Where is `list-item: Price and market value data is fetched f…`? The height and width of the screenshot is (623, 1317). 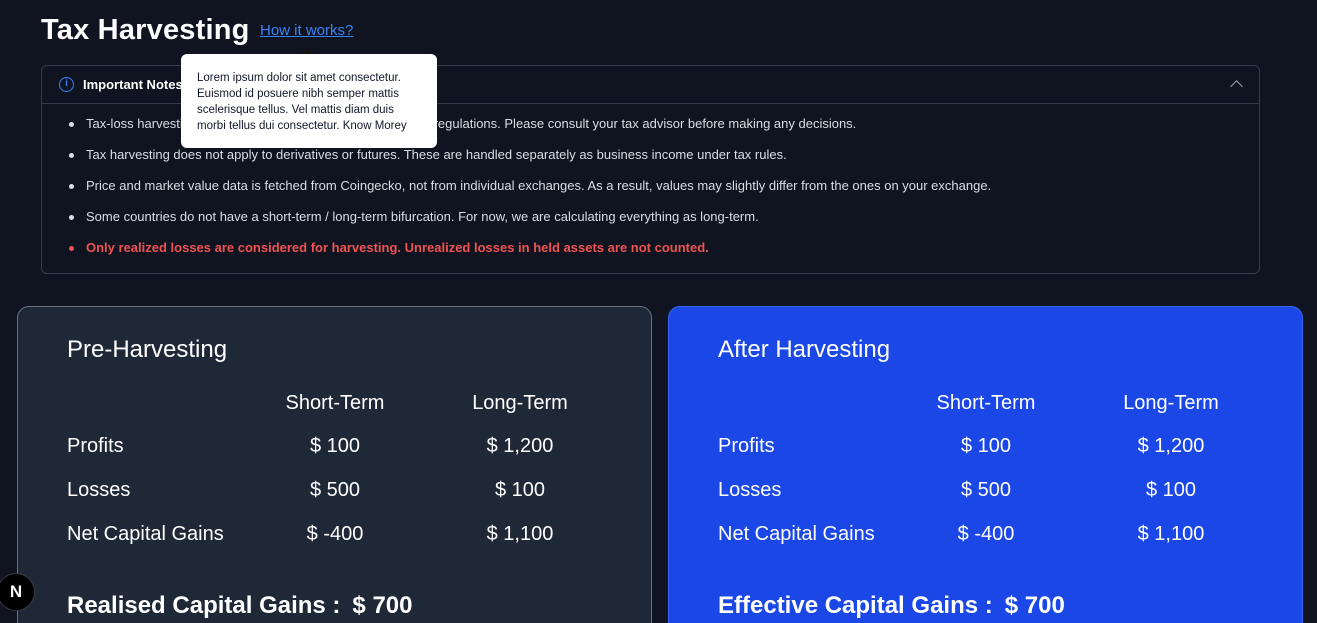 list-item: Price and market value data is fetched f… is located at coordinates (662, 193).